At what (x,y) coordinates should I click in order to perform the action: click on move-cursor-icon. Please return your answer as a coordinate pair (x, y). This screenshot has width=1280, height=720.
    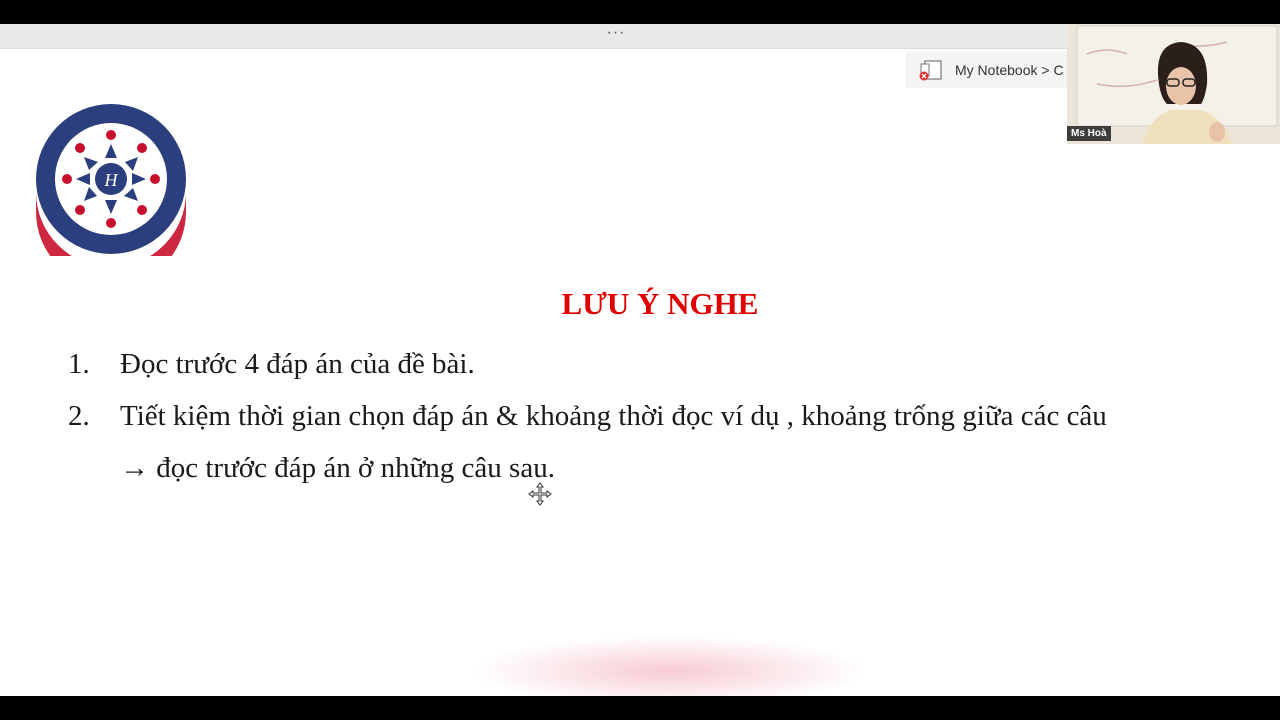
    Looking at the image, I should click on (540, 494).